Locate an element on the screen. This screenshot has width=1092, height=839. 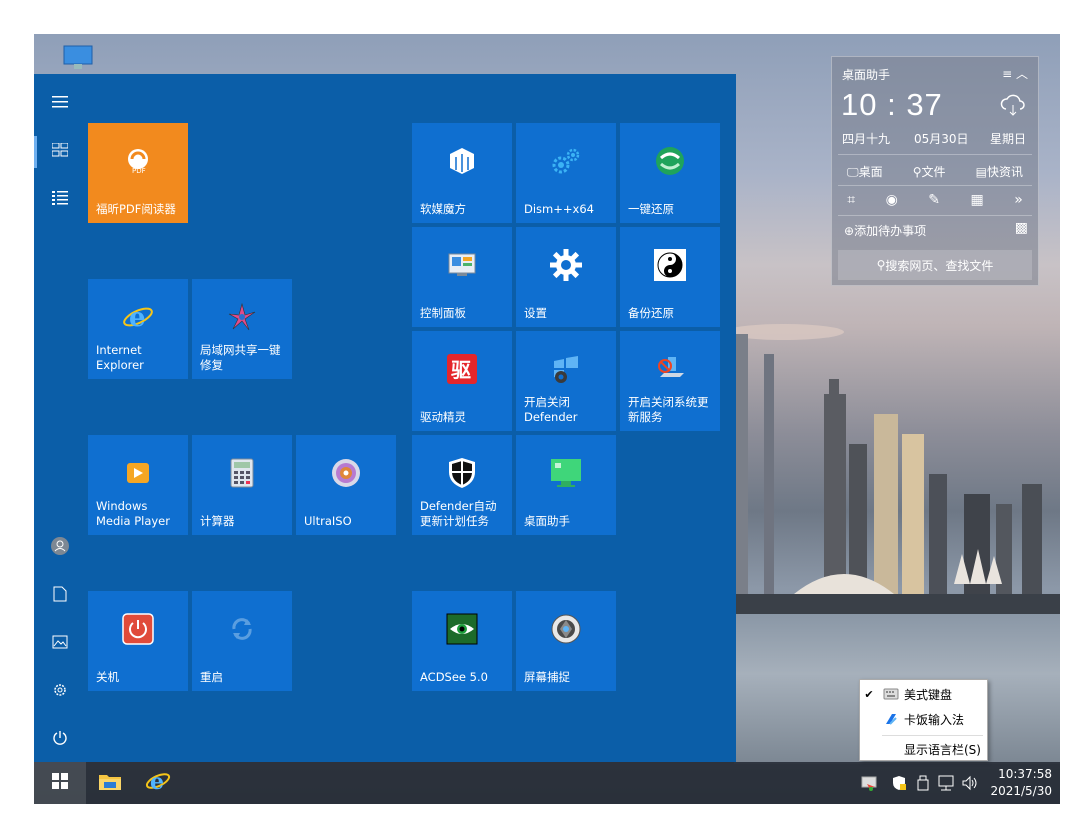
cloud-icon is located at coordinates (1013, 107).